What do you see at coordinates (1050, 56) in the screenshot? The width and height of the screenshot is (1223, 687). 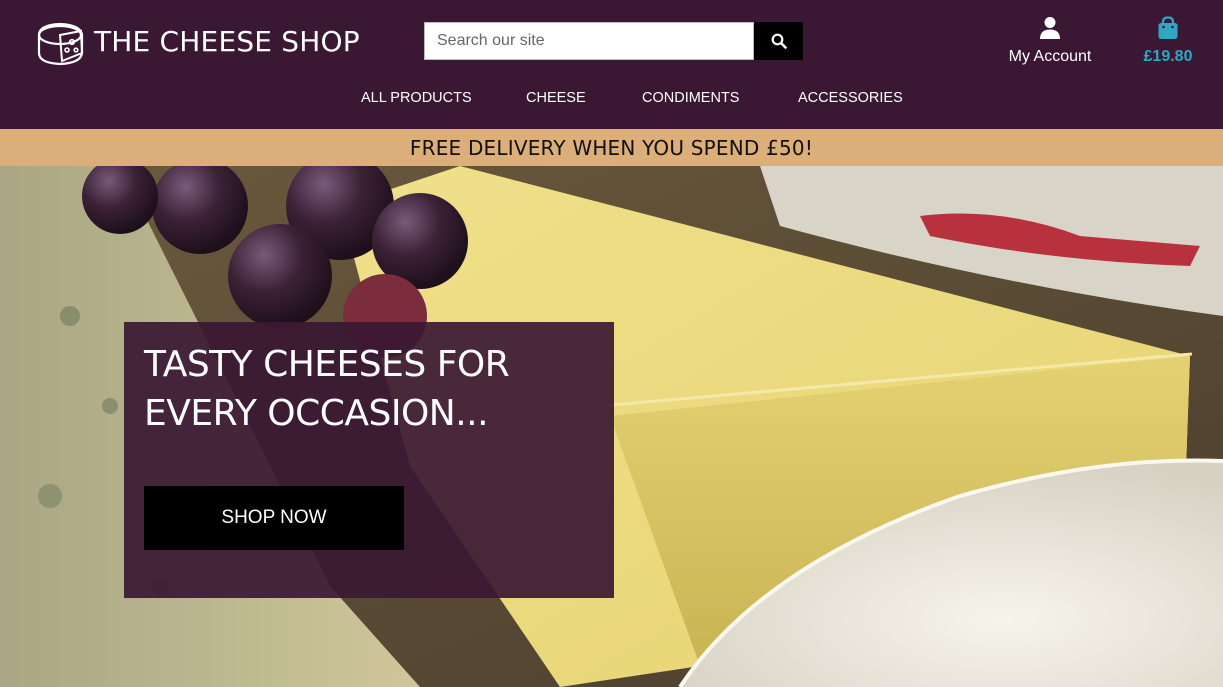 I see `account-label: My Account` at bounding box center [1050, 56].